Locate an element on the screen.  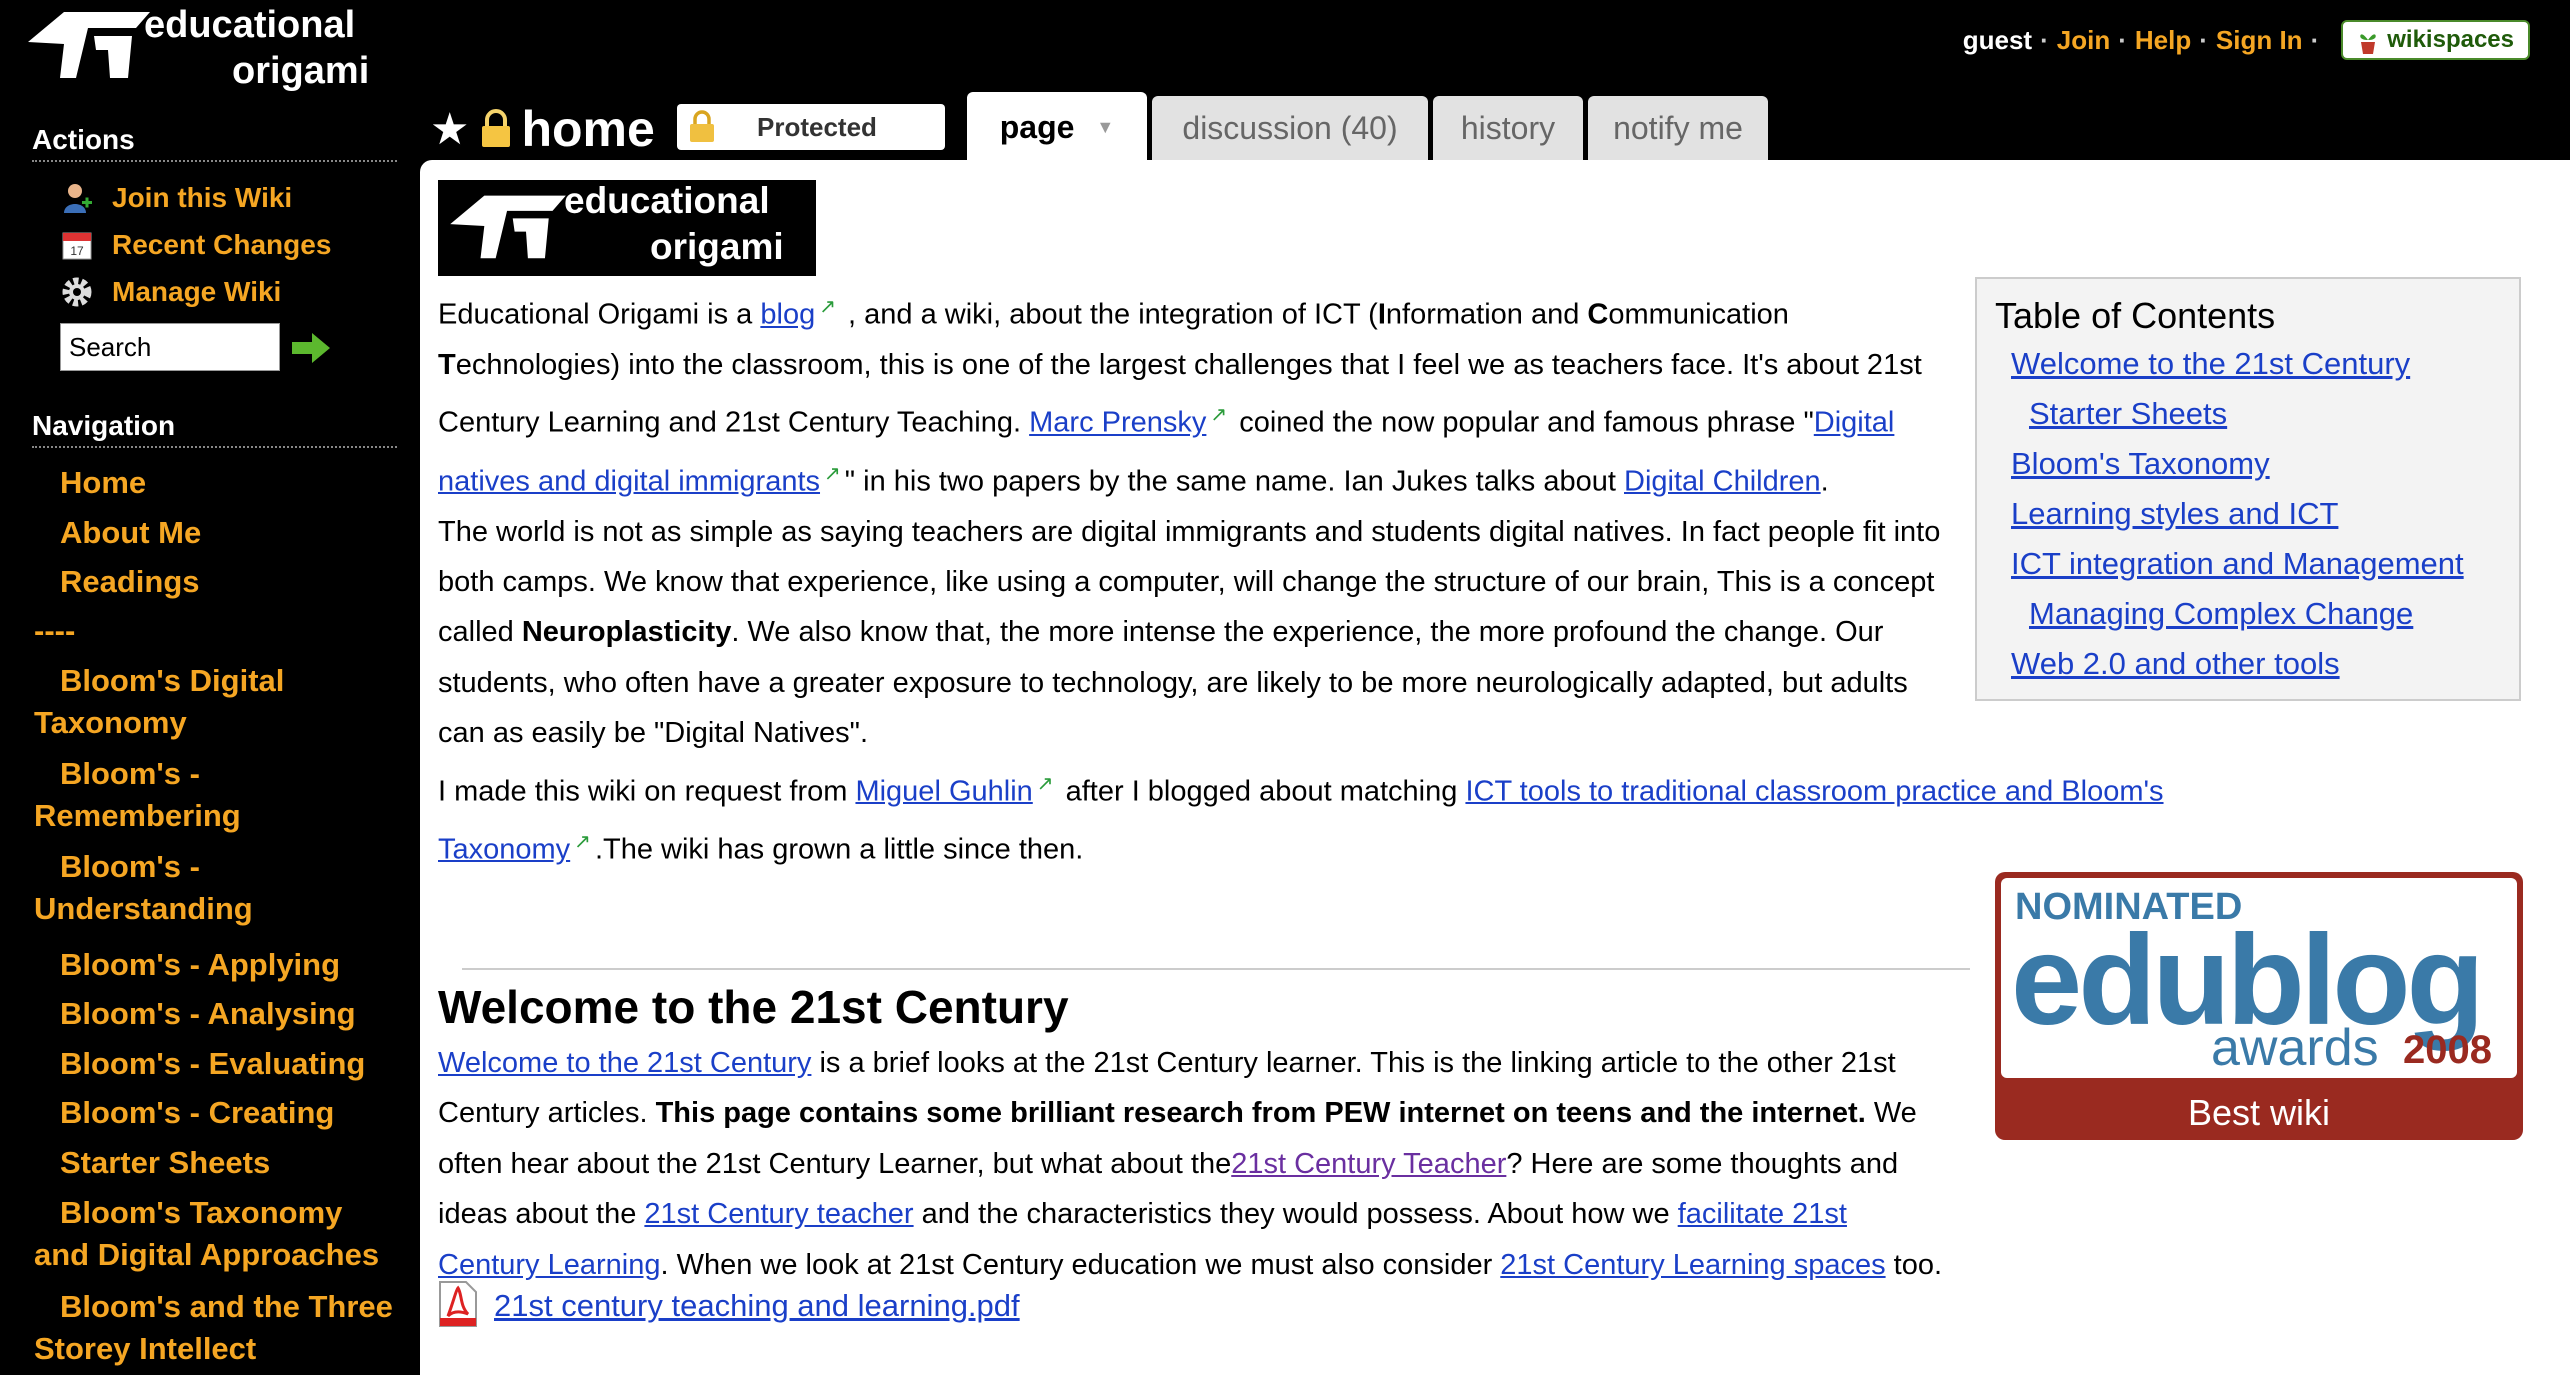
toc-item: Starter Sheets is located at coordinates (2248, 414).